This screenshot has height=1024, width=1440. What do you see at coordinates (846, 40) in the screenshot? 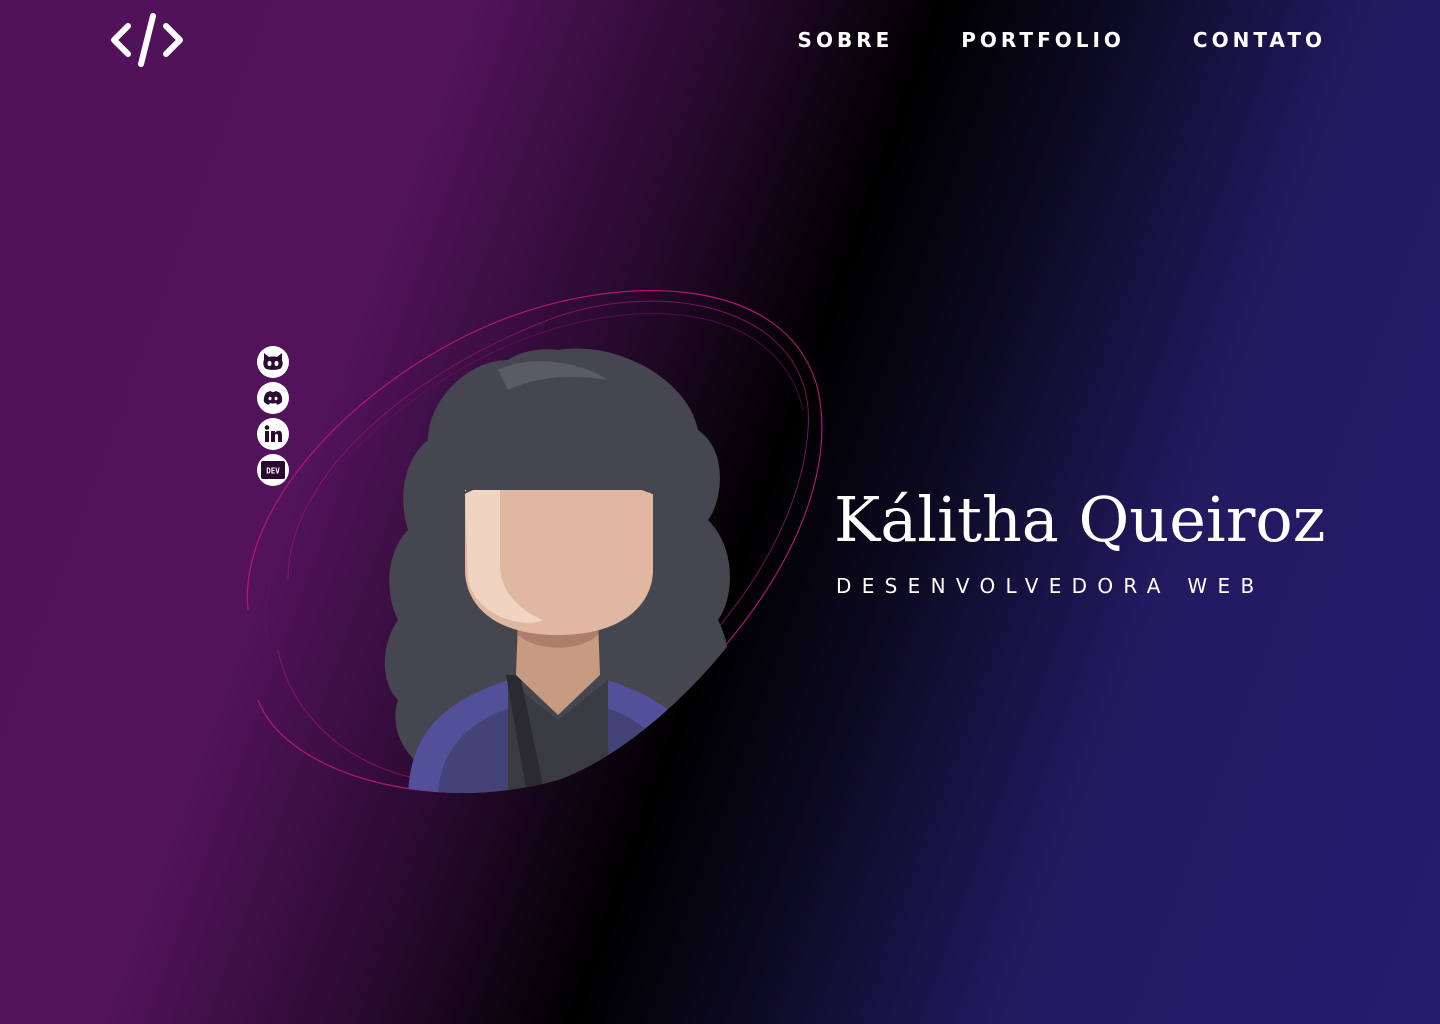
I see `nav-item-sobre: SOBRE` at bounding box center [846, 40].